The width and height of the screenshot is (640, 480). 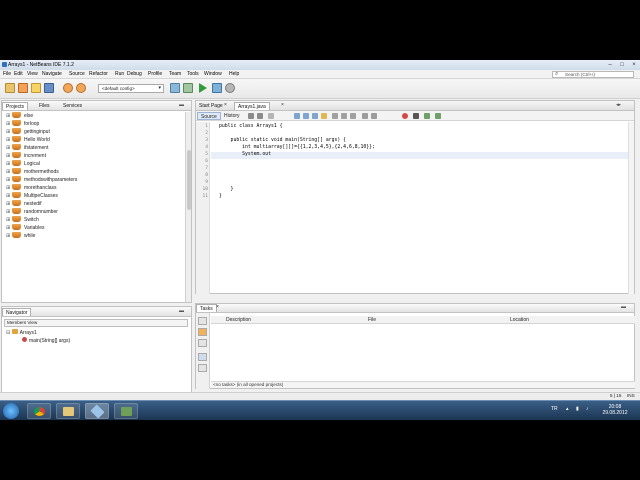 What do you see at coordinates (610, 65) in the screenshot?
I see `minimize-button: –` at bounding box center [610, 65].